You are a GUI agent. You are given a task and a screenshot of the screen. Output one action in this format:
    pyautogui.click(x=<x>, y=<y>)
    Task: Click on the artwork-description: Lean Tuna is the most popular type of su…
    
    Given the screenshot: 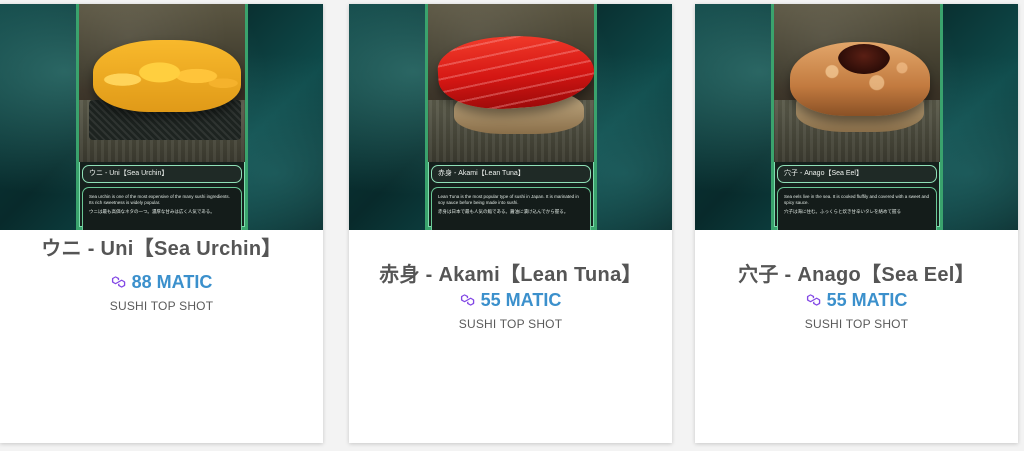 What is the action you would take?
    pyautogui.click(x=511, y=208)
    